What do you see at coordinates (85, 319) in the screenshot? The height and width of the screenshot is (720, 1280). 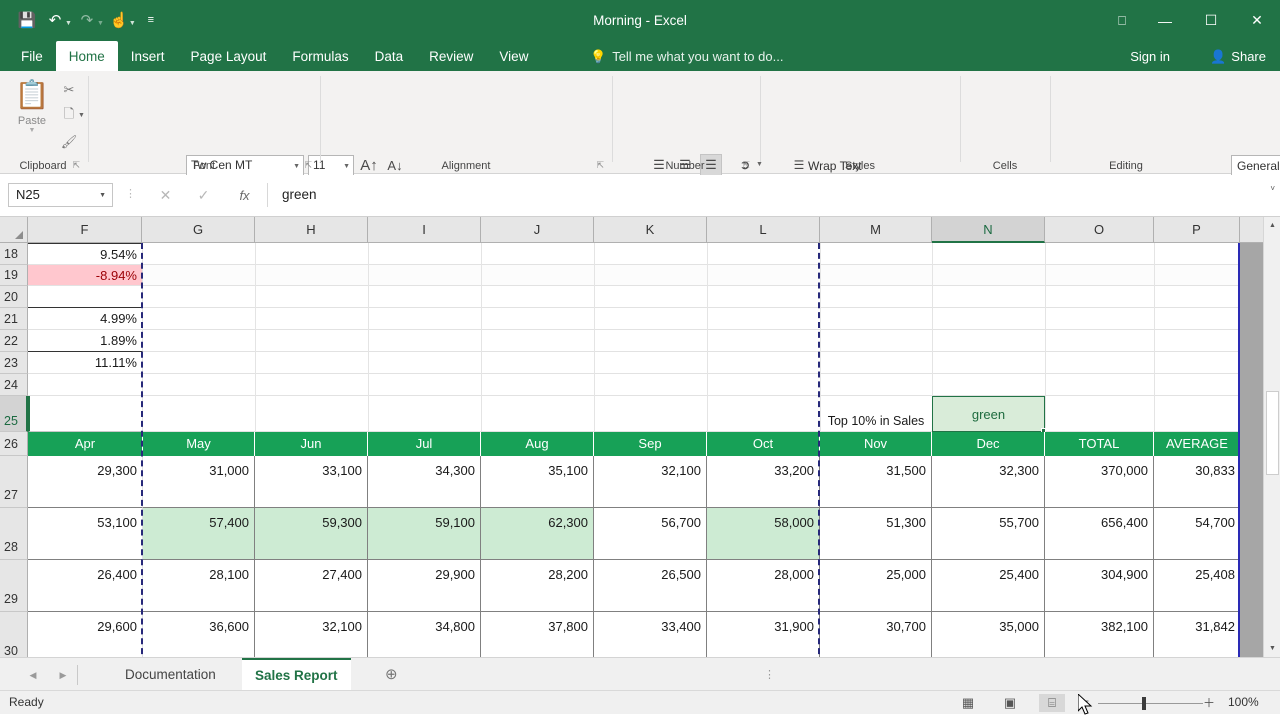 I see `cell-F21: 4.99%` at bounding box center [85, 319].